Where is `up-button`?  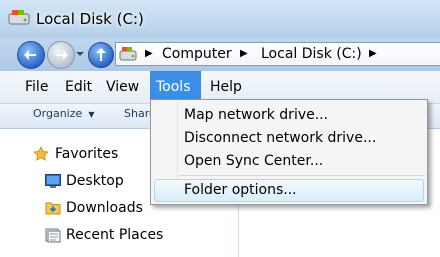
up-button is located at coordinates (101, 55).